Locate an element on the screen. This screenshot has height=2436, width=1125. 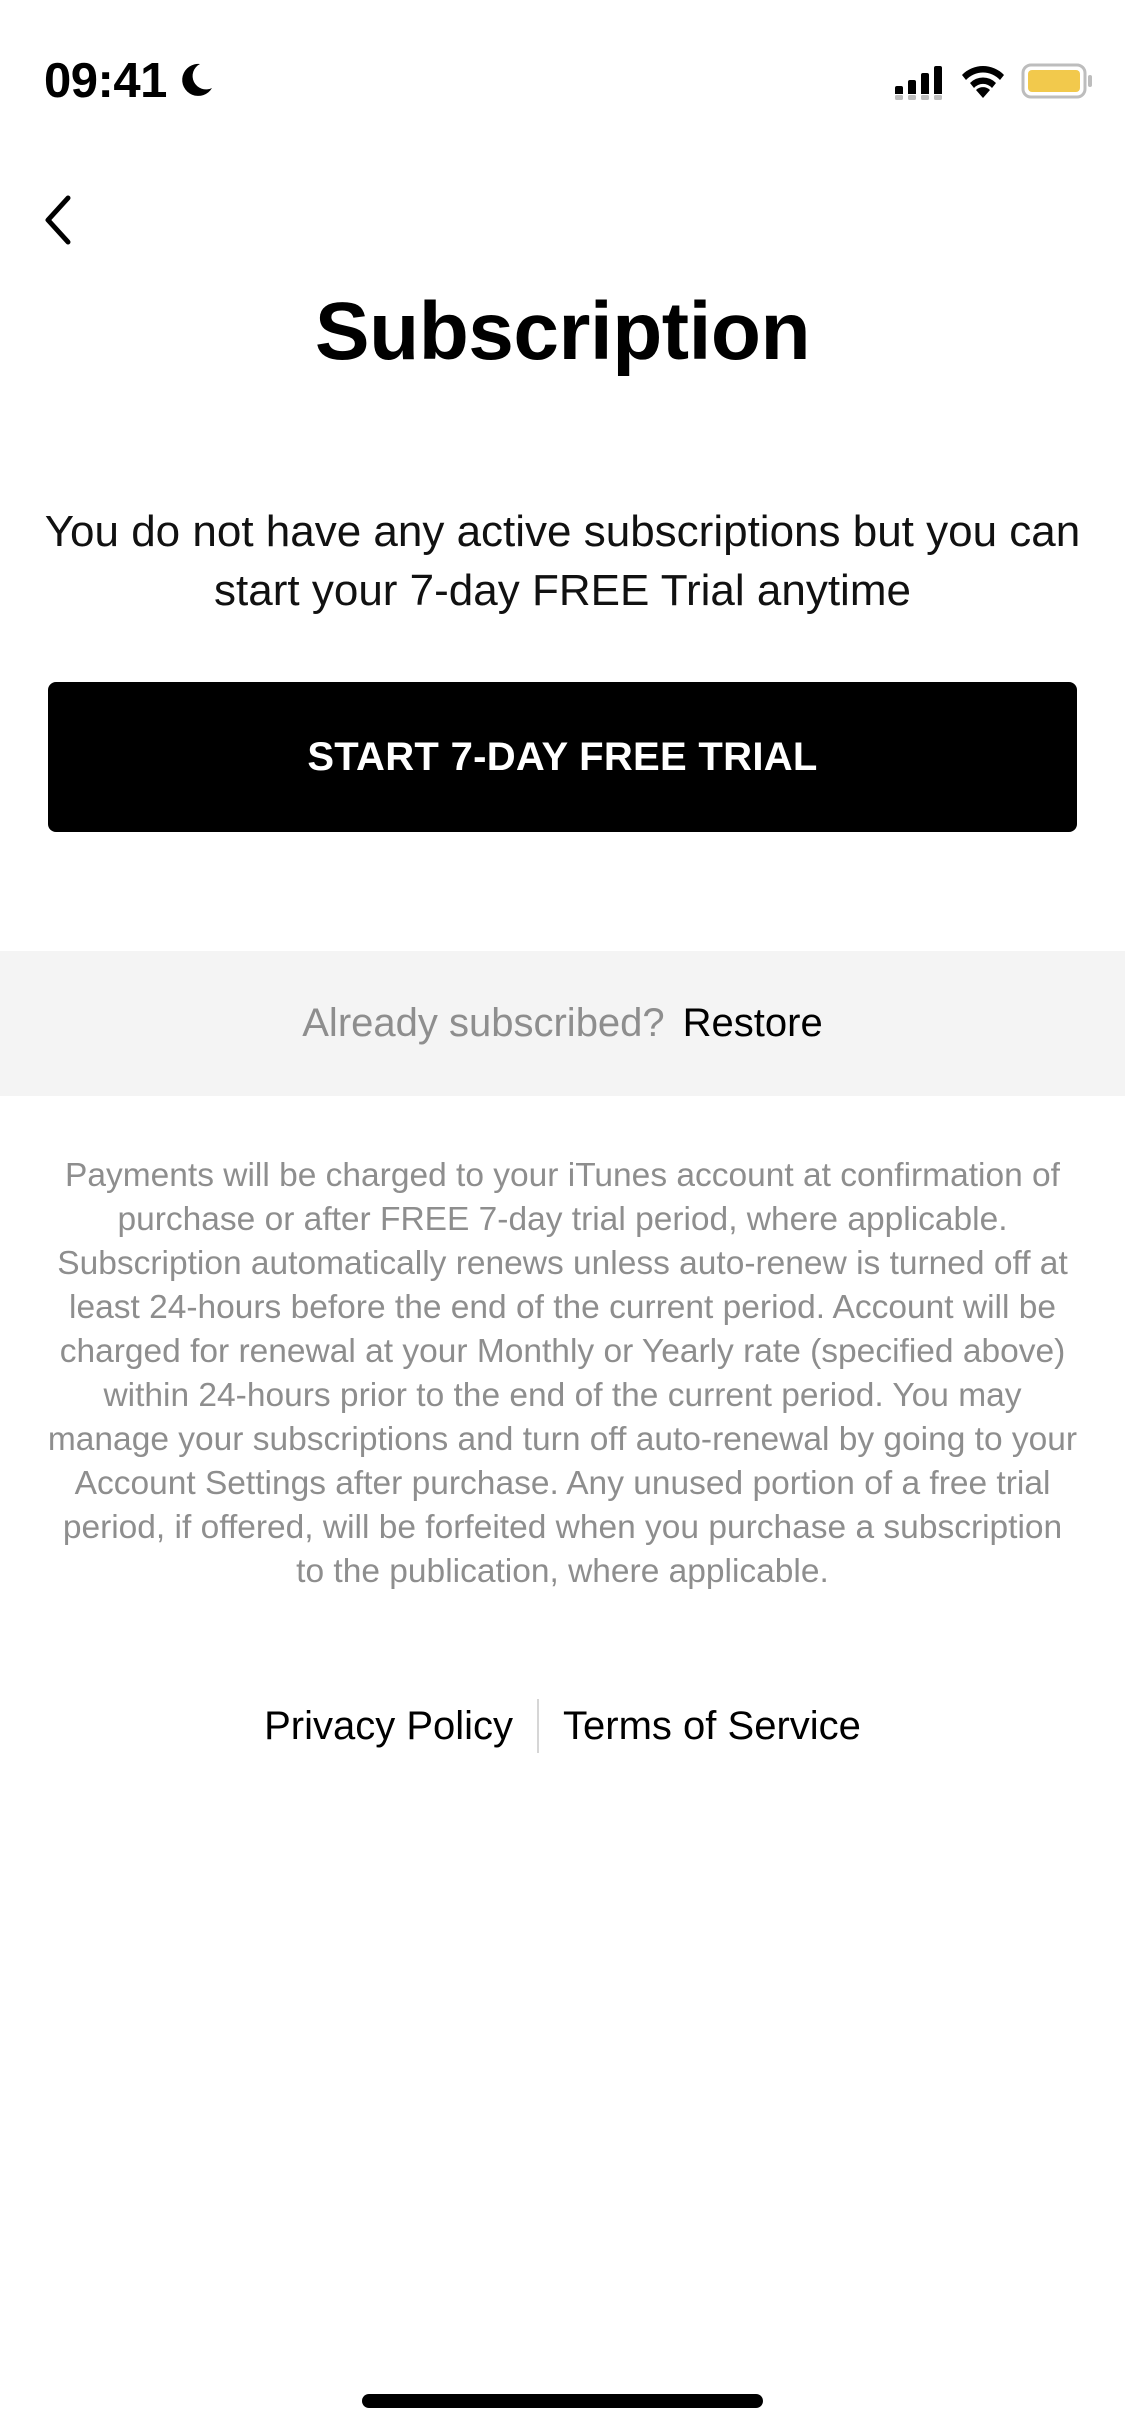
chevron-left-icon is located at coordinates (58, 220).